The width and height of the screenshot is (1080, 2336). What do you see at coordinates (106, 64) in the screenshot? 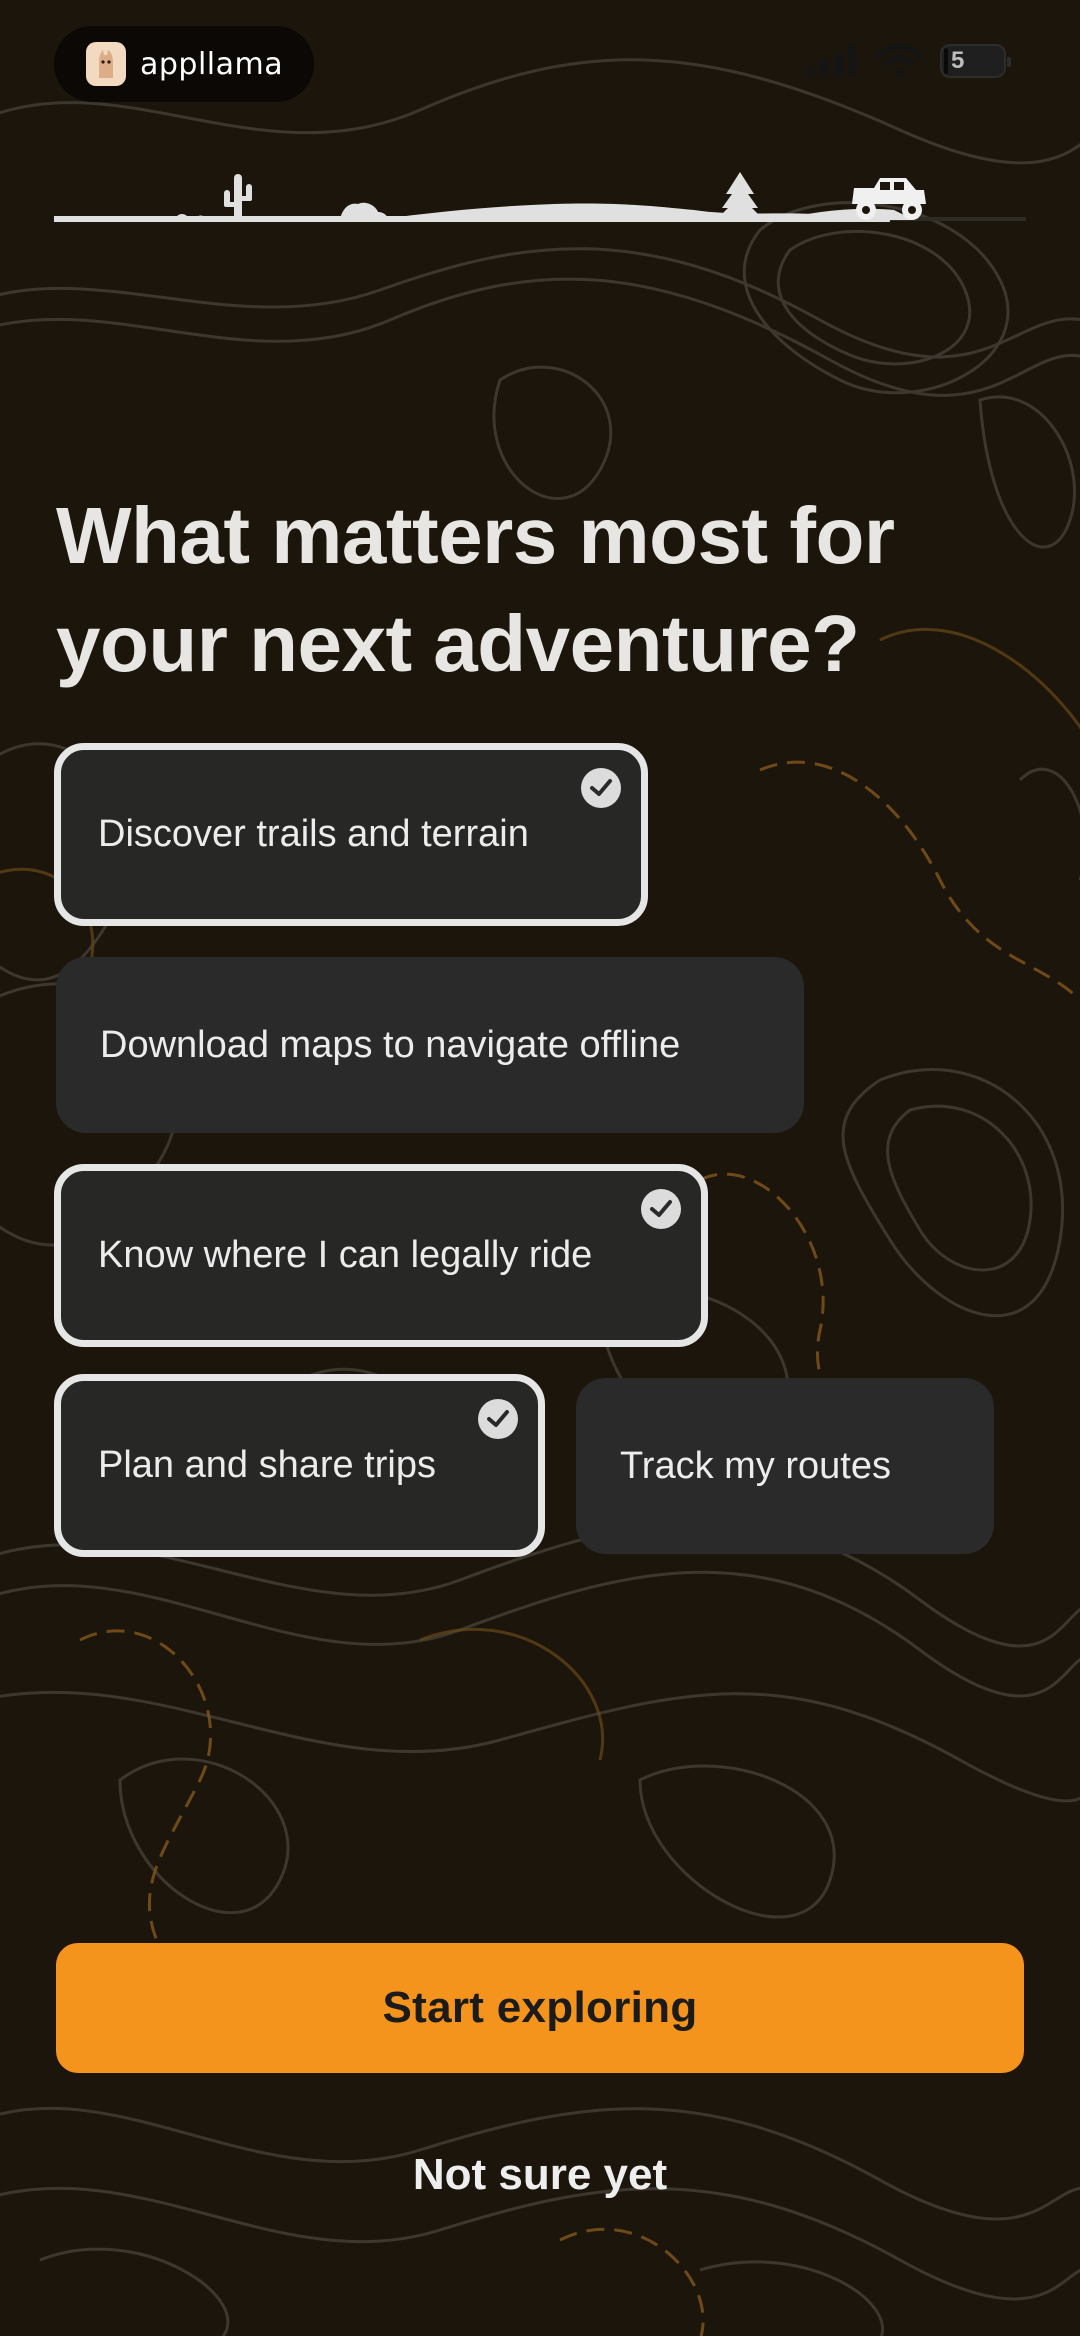
I see `llama-logo-icon` at bounding box center [106, 64].